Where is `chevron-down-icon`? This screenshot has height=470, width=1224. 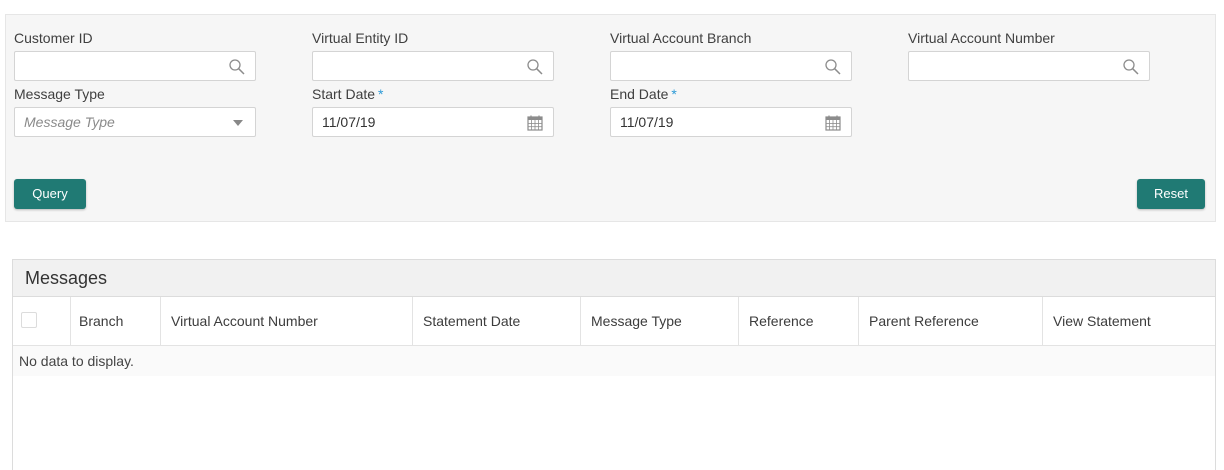 chevron-down-icon is located at coordinates (238, 123).